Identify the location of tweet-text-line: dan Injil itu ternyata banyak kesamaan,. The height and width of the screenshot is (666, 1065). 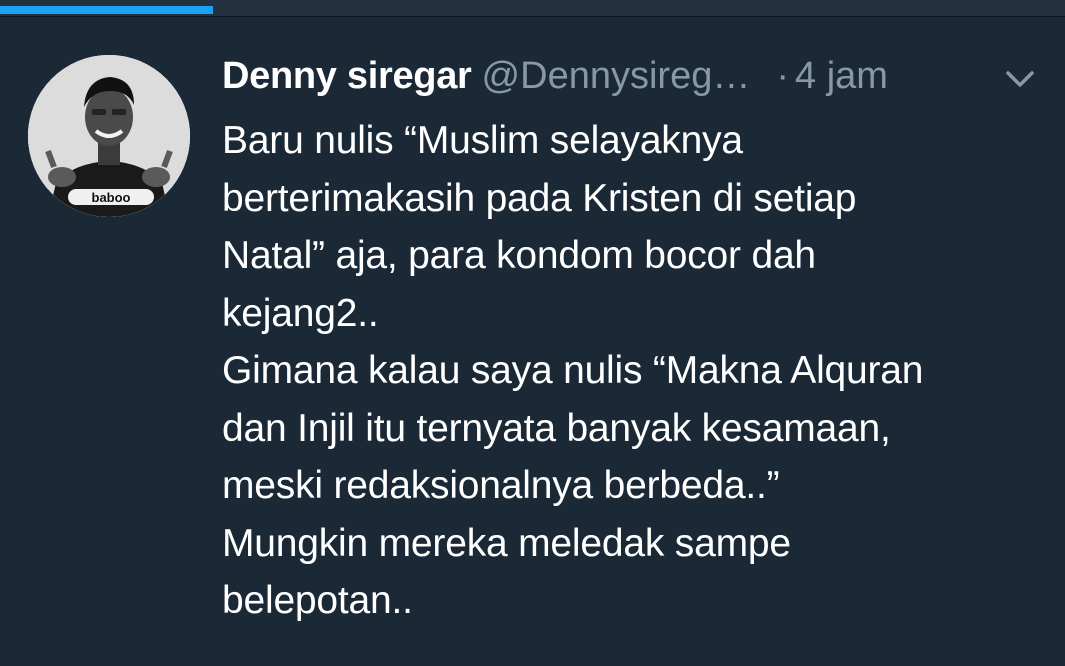
(556, 428).